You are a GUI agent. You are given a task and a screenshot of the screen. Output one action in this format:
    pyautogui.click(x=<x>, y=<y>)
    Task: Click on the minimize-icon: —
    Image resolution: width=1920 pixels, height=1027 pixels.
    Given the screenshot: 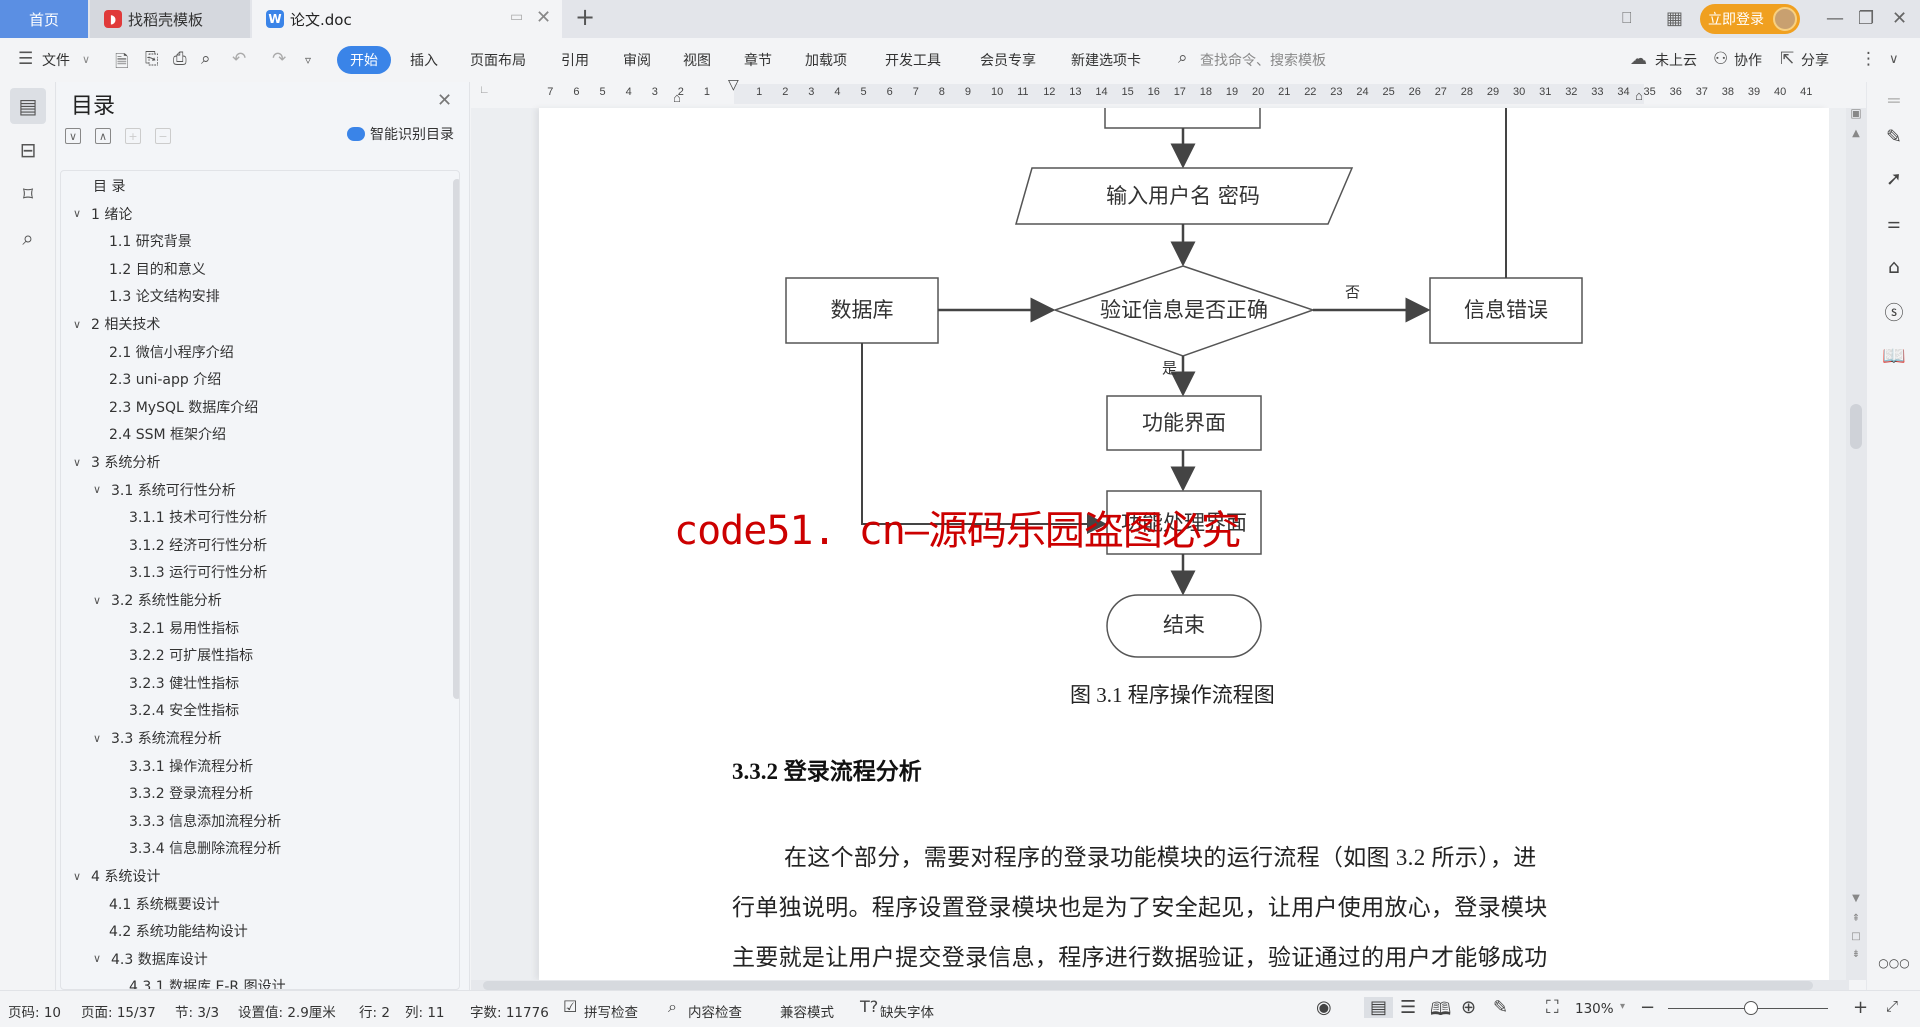 What is the action you would take?
    pyautogui.click(x=1835, y=18)
    